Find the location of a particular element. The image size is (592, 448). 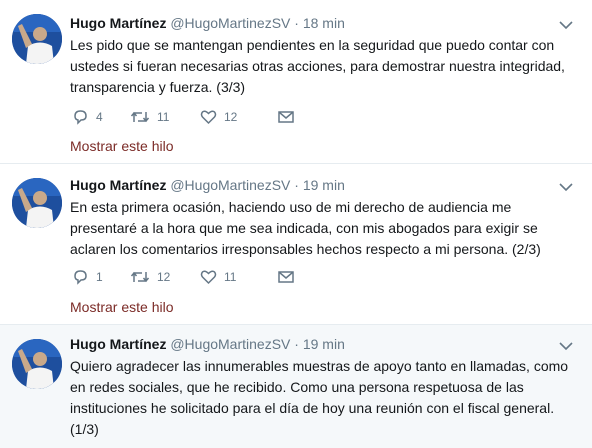

retweet-count: 11 is located at coordinates (163, 117).